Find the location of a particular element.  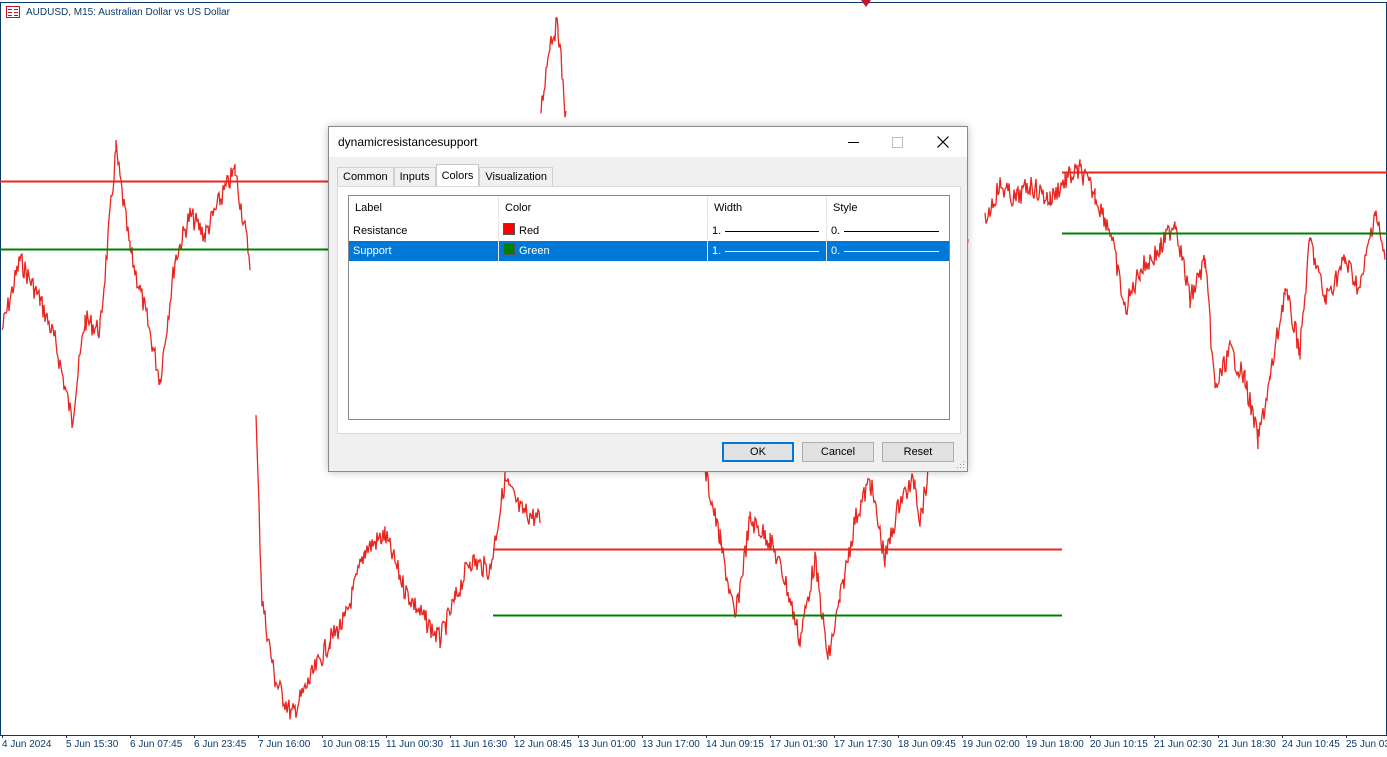

dialog-titlebar: dynamicresistancesupport is located at coordinates (648, 142).